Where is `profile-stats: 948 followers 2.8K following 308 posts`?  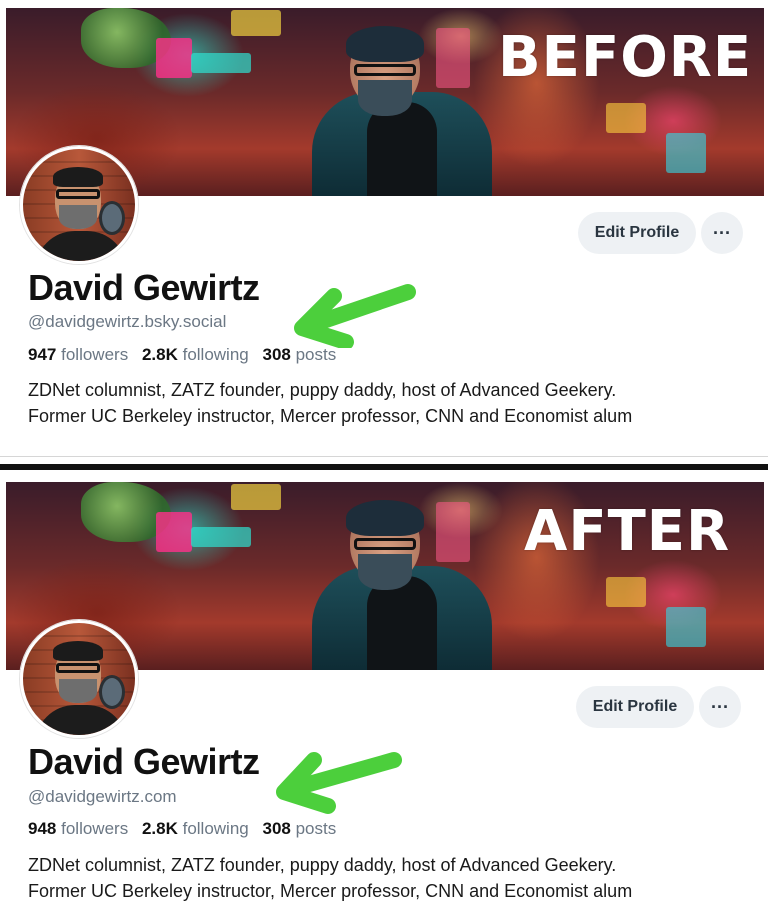
profile-stats: 948 followers 2.8K following 308 posts is located at coordinates (182, 829).